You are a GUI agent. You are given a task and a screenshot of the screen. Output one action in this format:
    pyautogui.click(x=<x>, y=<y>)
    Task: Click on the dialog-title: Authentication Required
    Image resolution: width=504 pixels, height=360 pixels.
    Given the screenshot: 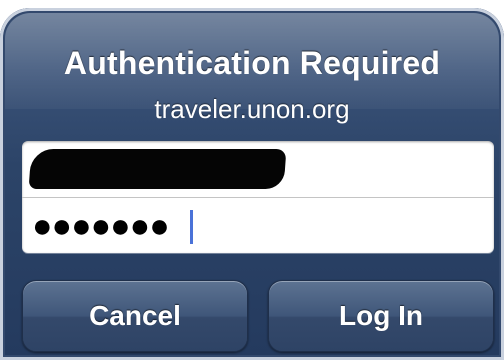 What is the action you would take?
    pyautogui.click(x=252, y=63)
    